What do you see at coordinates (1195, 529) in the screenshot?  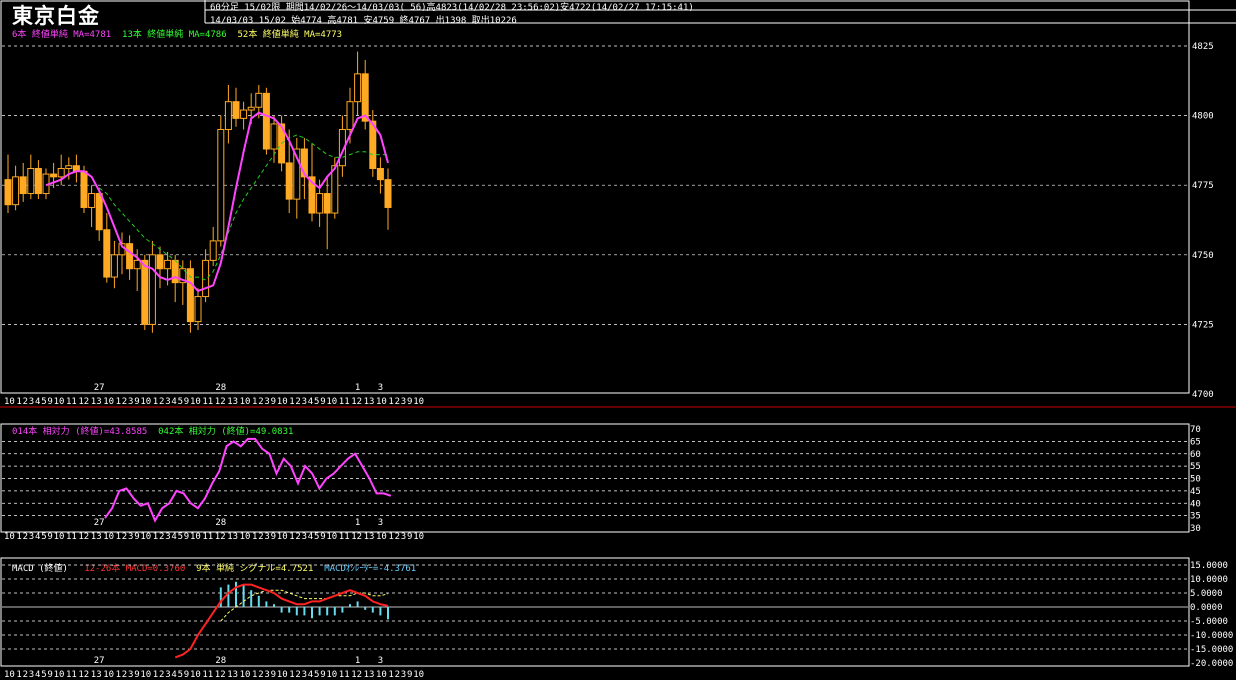 I see `rsi-y-tick: 30` at bounding box center [1195, 529].